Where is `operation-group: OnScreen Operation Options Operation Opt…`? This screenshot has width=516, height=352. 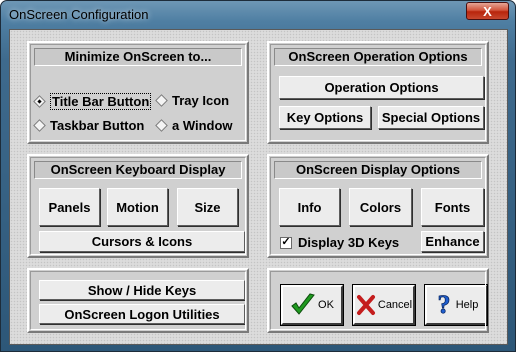
operation-group: OnScreen Operation Options Operation Opt… is located at coordinates (378, 92).